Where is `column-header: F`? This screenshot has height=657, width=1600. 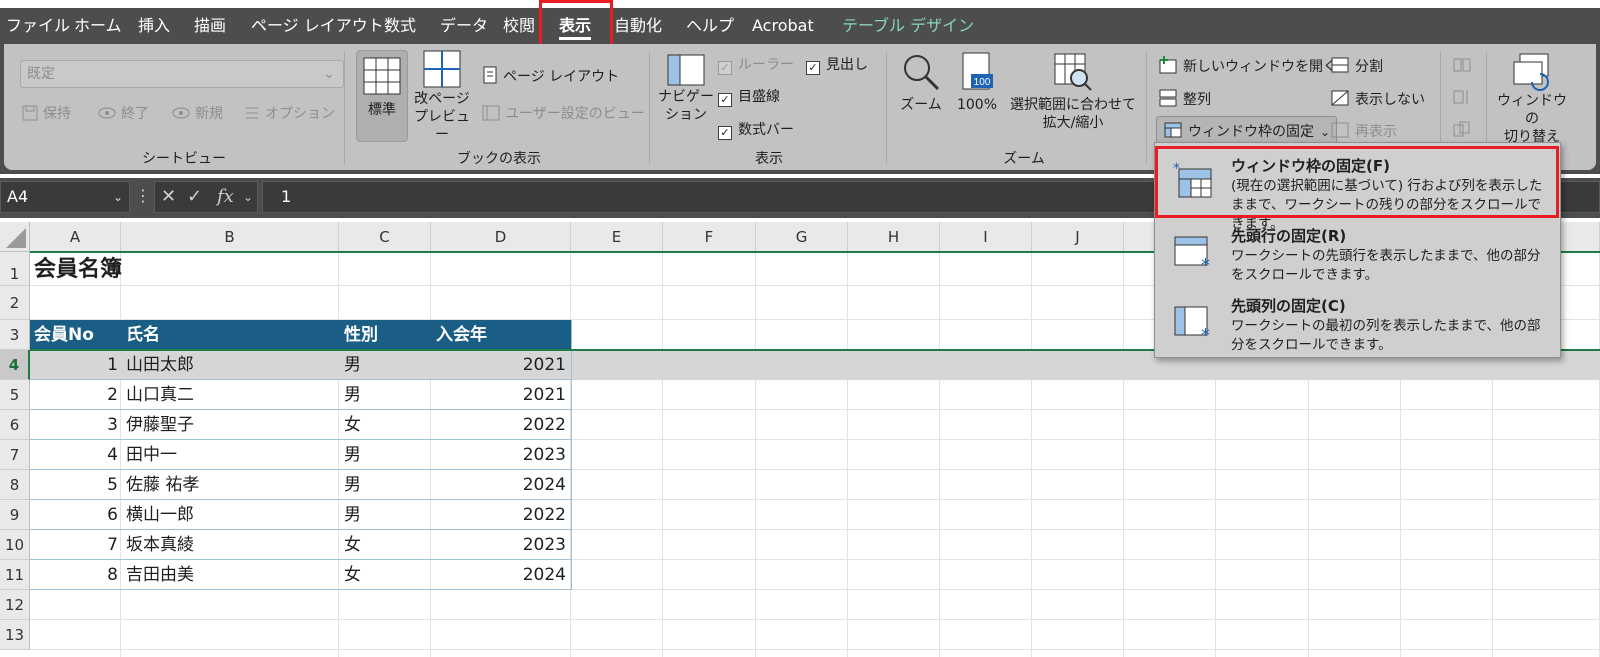
column-header: F is located at coordinates (709, 237).